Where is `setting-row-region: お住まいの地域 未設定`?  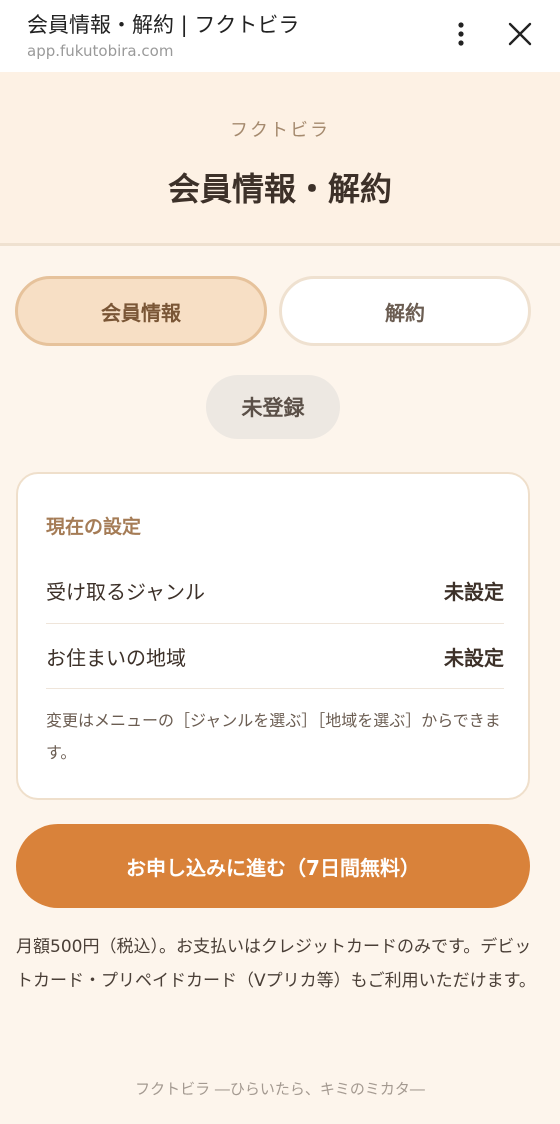 setting-row-region: お住まいの地域 未設定 is located at coordinates (275, 656).